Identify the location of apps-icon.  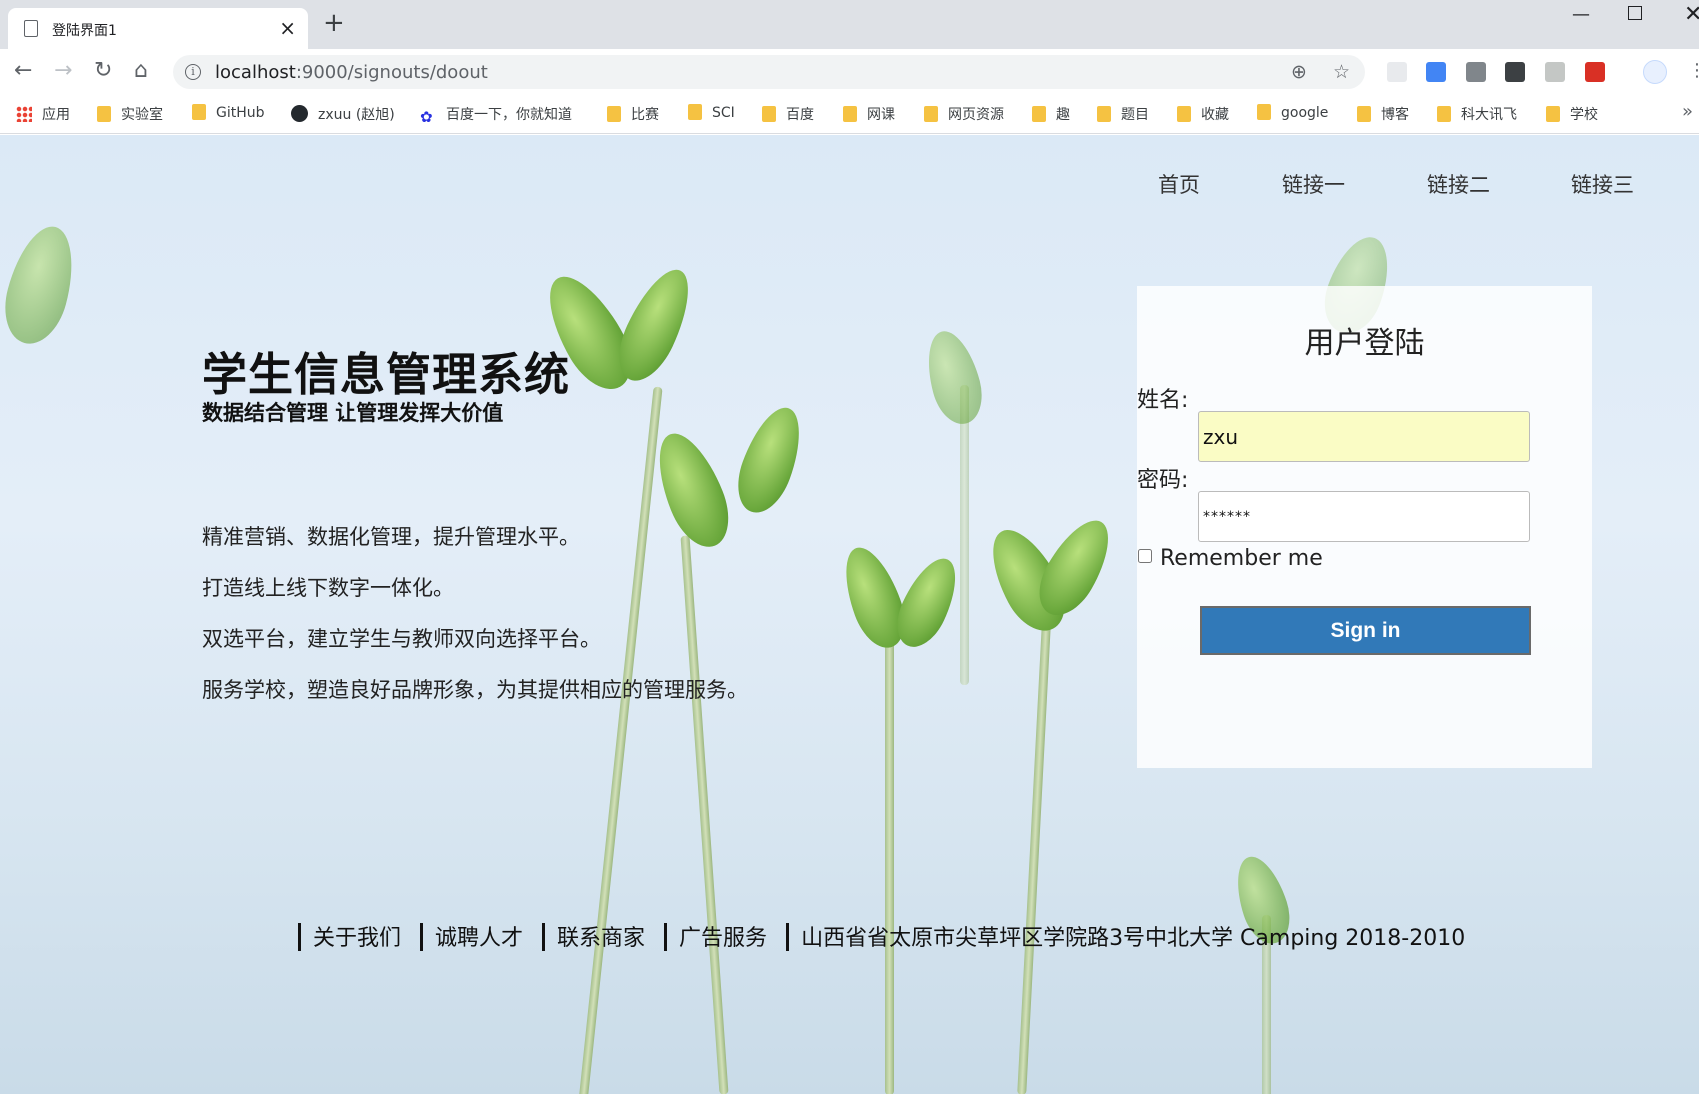
(24, 114).